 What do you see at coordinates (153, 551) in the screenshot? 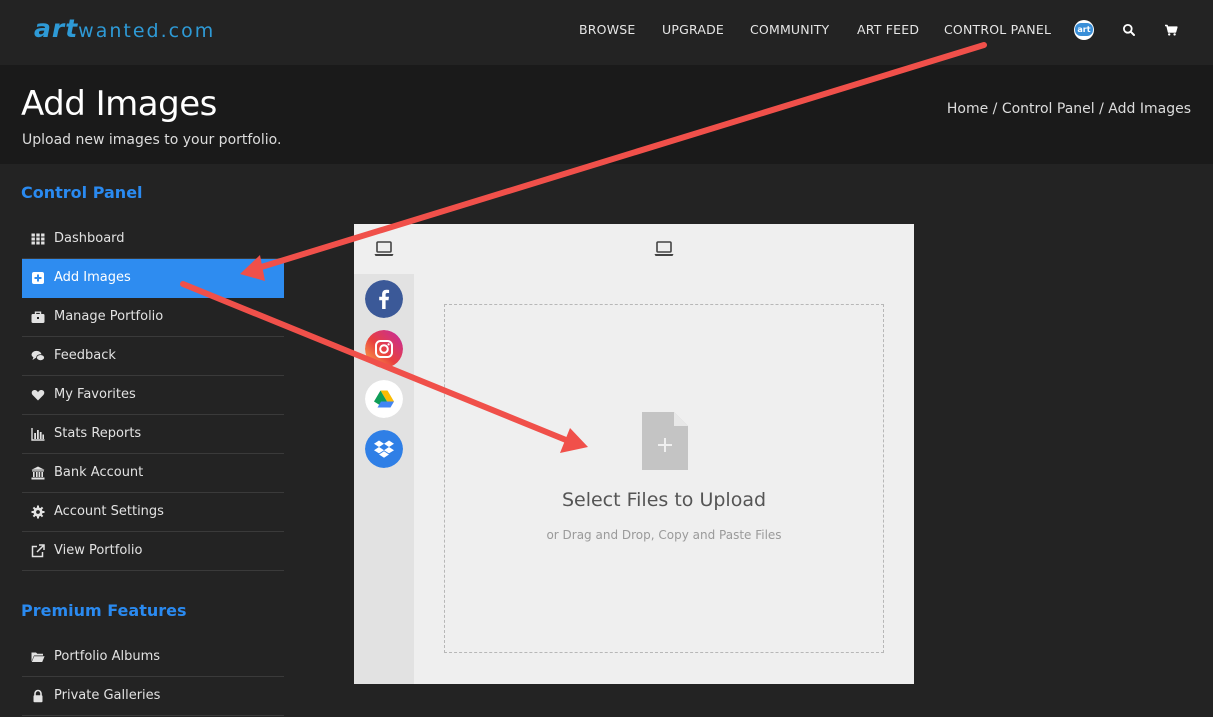
I see `sidebar-item-view-portfolio: View Portfolio` at bounding box center [153, 551].